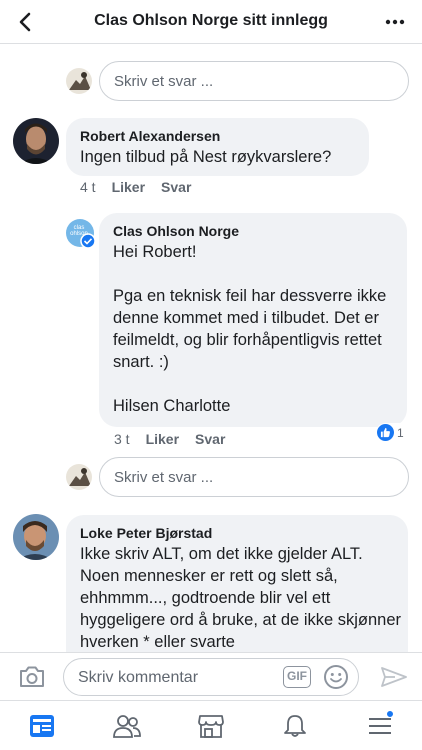 The height and width of the screenshot is (750, 422). I want to click on comment-composer: Skriv kommentar GIF, so click(211, 676).